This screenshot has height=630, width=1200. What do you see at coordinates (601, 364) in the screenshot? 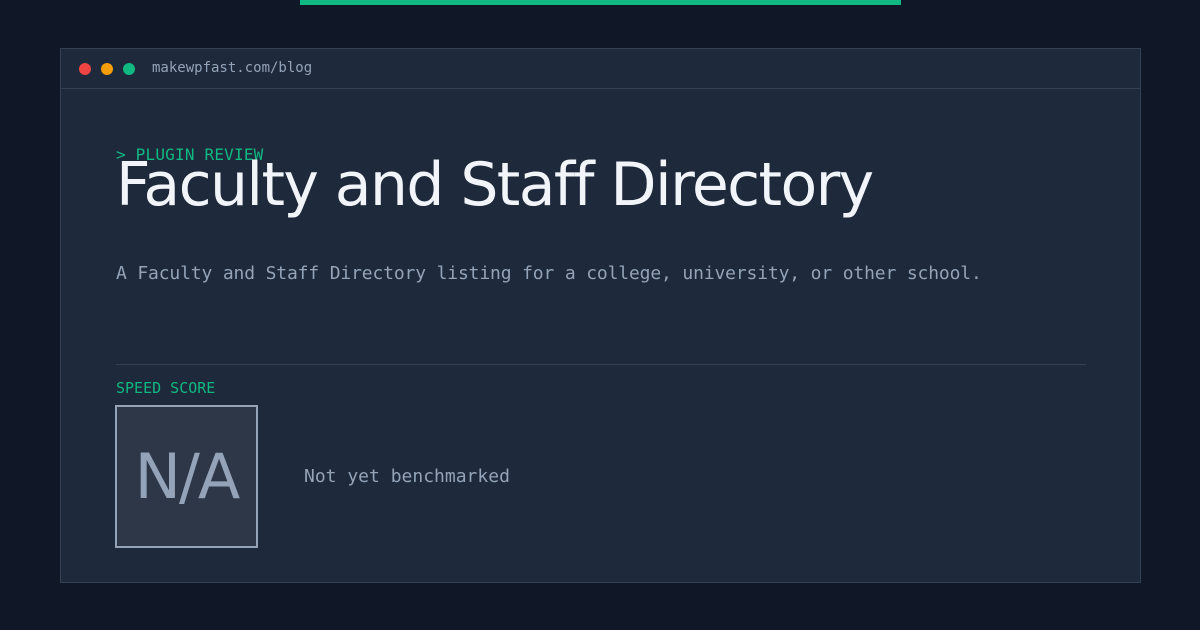
I see `section-divider` at bounding box center [601, 364].